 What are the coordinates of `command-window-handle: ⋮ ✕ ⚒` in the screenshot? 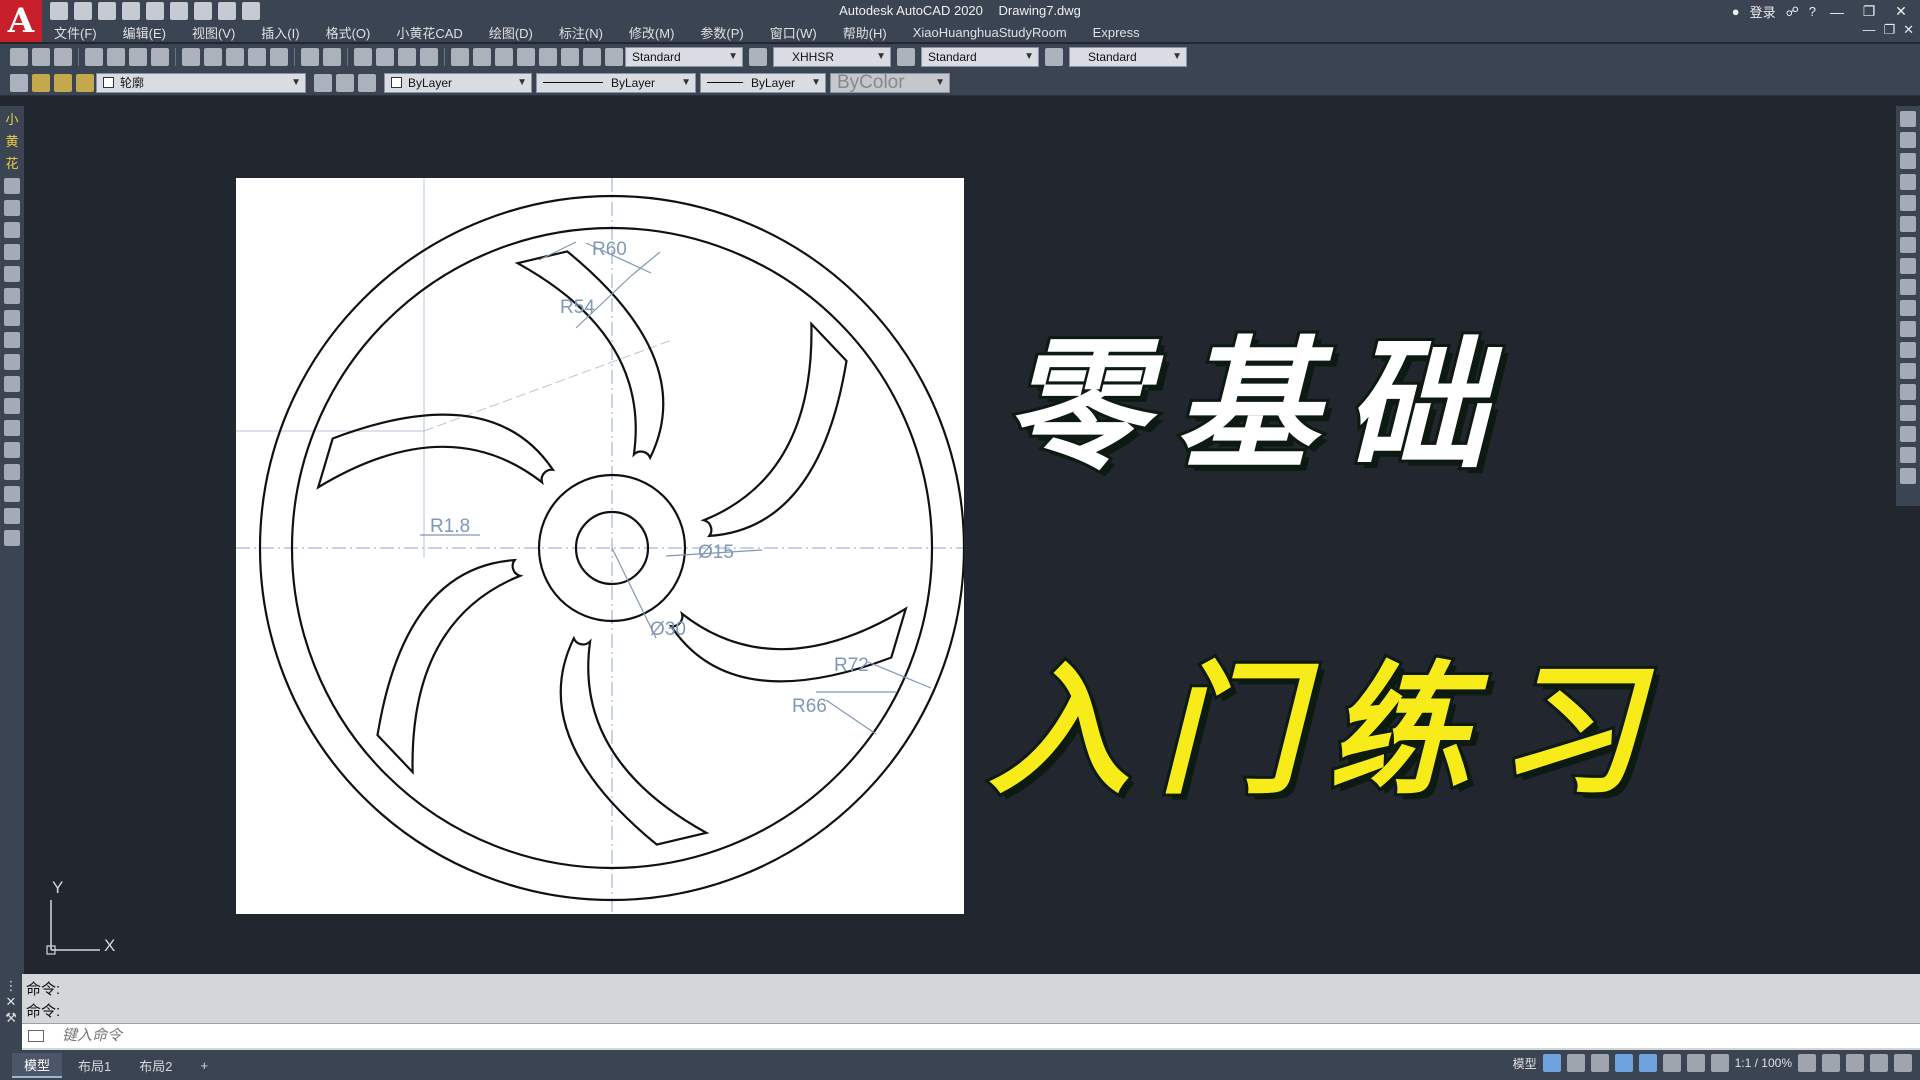 It's located at (11, 1012).